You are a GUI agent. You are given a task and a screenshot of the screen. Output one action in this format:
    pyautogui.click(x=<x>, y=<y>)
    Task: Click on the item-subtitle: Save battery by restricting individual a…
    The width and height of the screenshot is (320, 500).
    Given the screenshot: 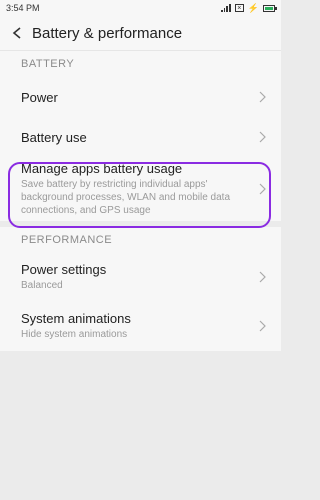 What is the action you would take?
    pyautogui.click(x=126, y=197)
    